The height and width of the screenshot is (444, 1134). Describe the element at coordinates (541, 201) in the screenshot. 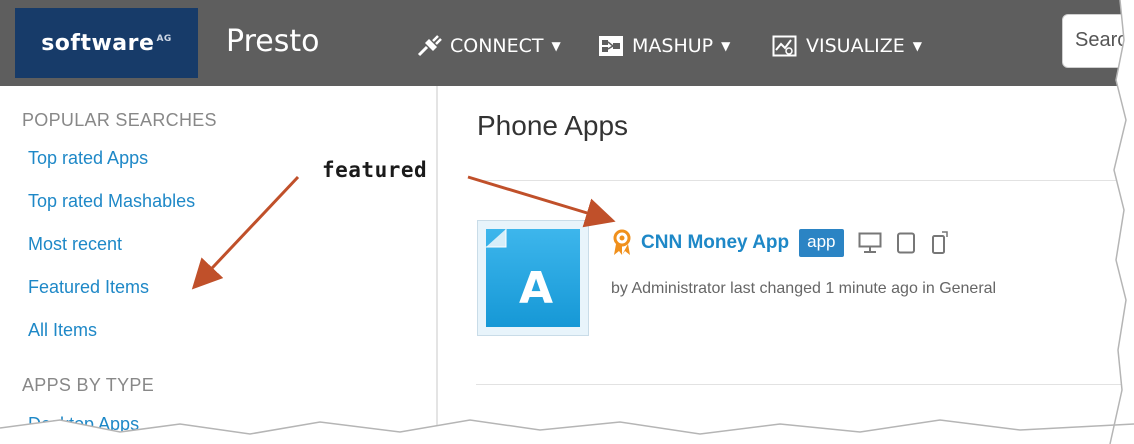

I see `arrow-to-featured-app` at that location.